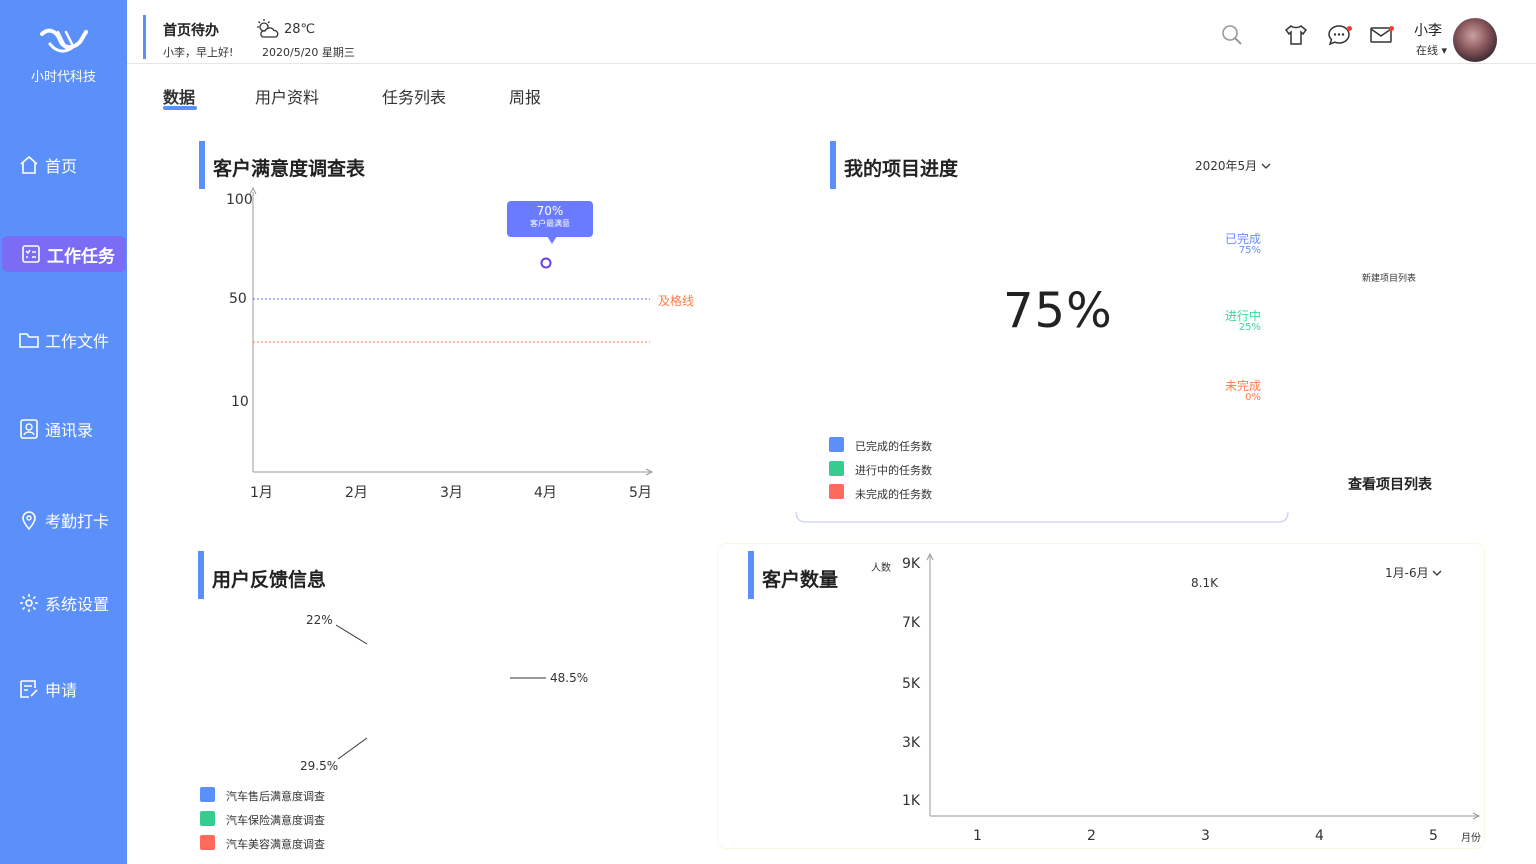 This screenshot has height=864, width=1536. I want to click on gear-icon, so click(29, 603).